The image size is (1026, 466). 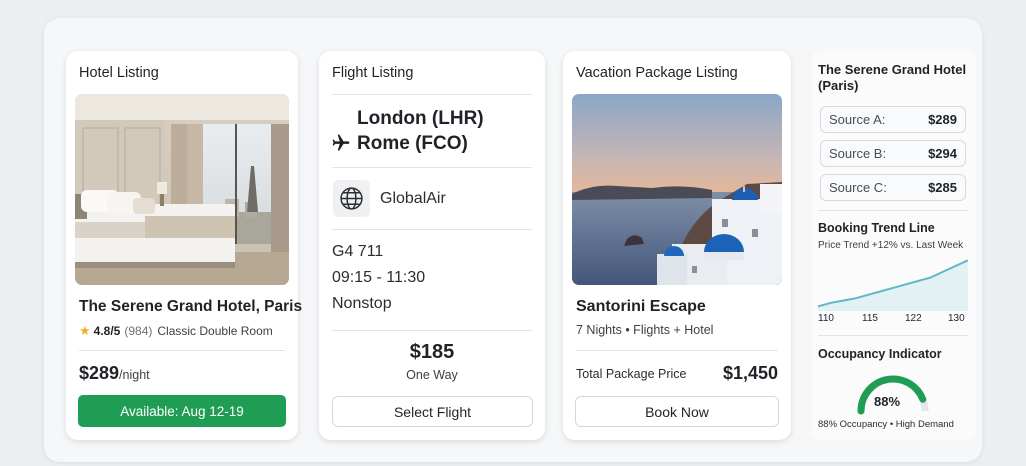 I want to click on source-b-row: Source B: $294, so click(x=893, y=153).